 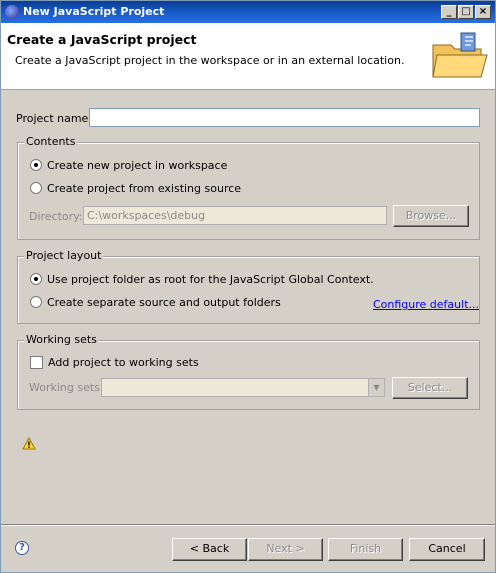 I want to click on existing-source-radio, so click(x=36, y=188).